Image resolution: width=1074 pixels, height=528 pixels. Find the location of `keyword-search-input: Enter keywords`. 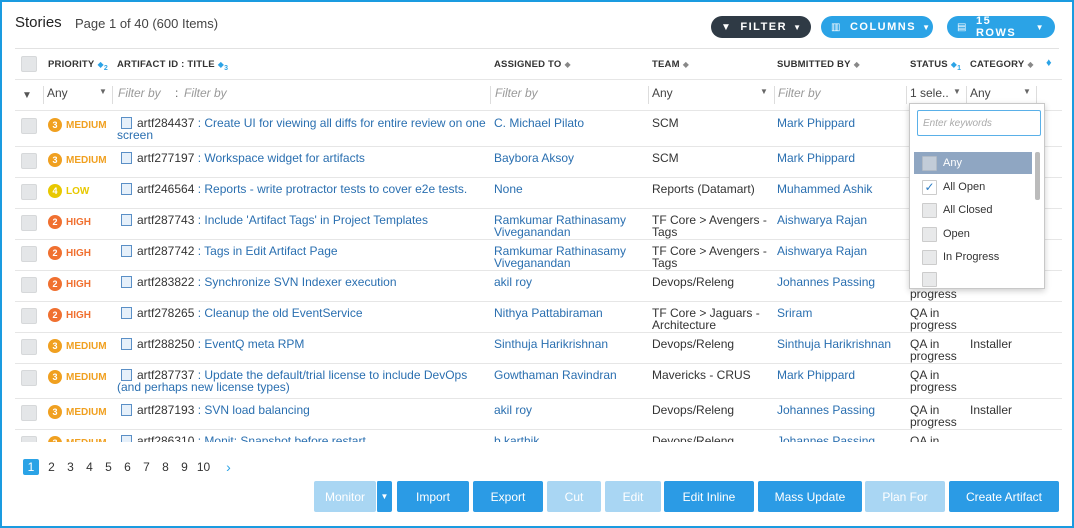

keyword-search-input: Enter keywords is located at coordinates (979, 123).